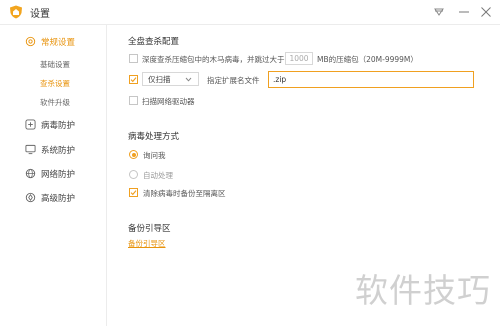  Describe the element at coordinates (55, 64) in the screenshot. I see `sidebar-subitem-basic: 基础设置` at that location.